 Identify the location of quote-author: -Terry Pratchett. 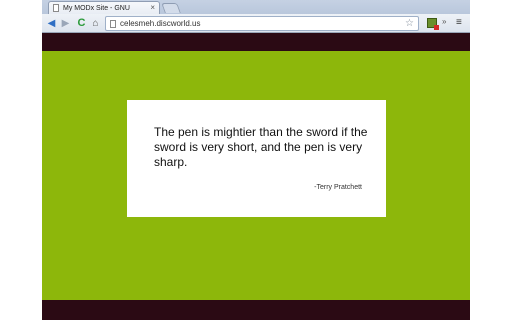
(338, 187).